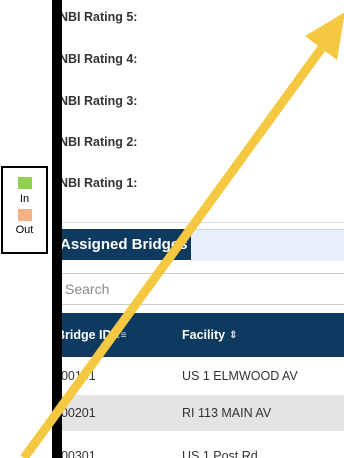 This screenshot has height=458, width=344. Describe the element at coordinates (203, 289) in the screenshot. I see `bridge-search-input` at that location.